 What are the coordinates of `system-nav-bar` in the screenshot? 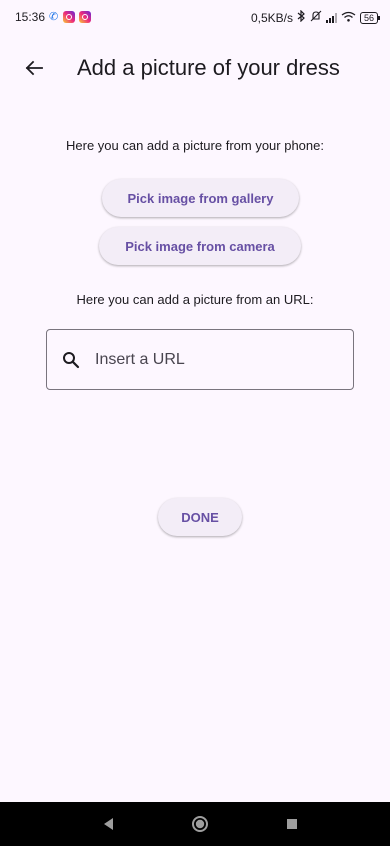 It's located at (195, 824).